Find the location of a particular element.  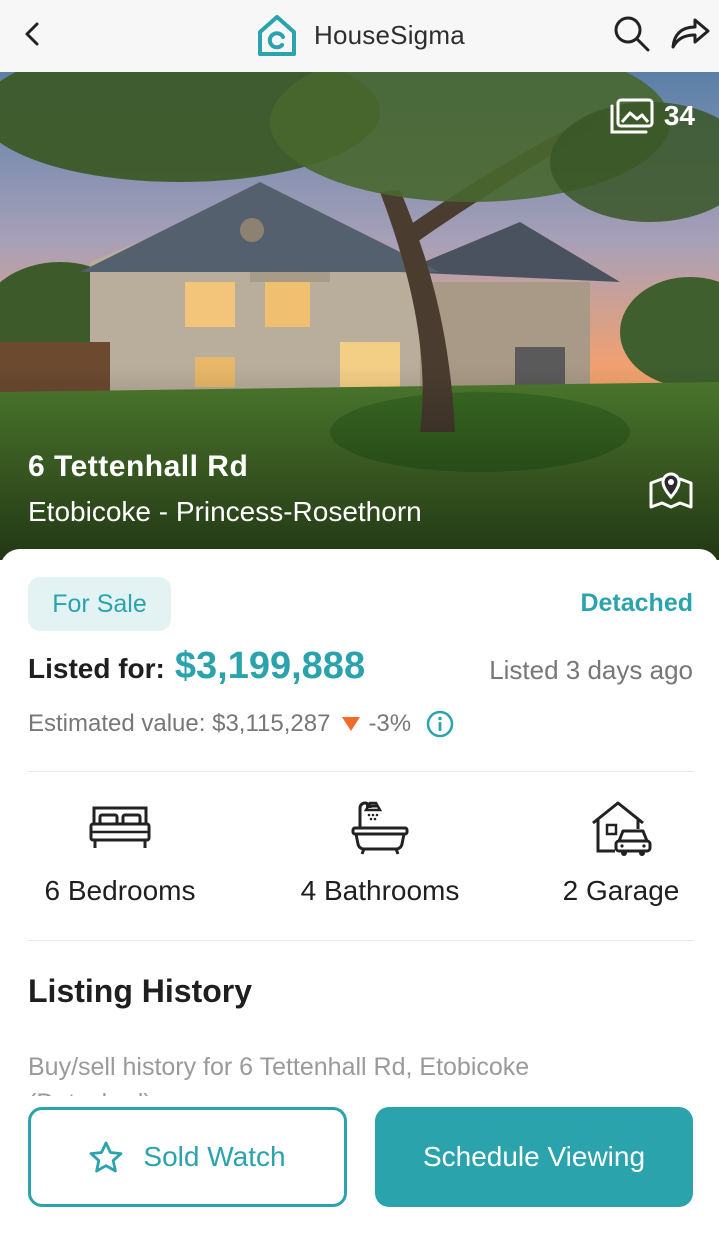

price-row: Listed for: $3,199,888 is located at coordinates (196, 666).